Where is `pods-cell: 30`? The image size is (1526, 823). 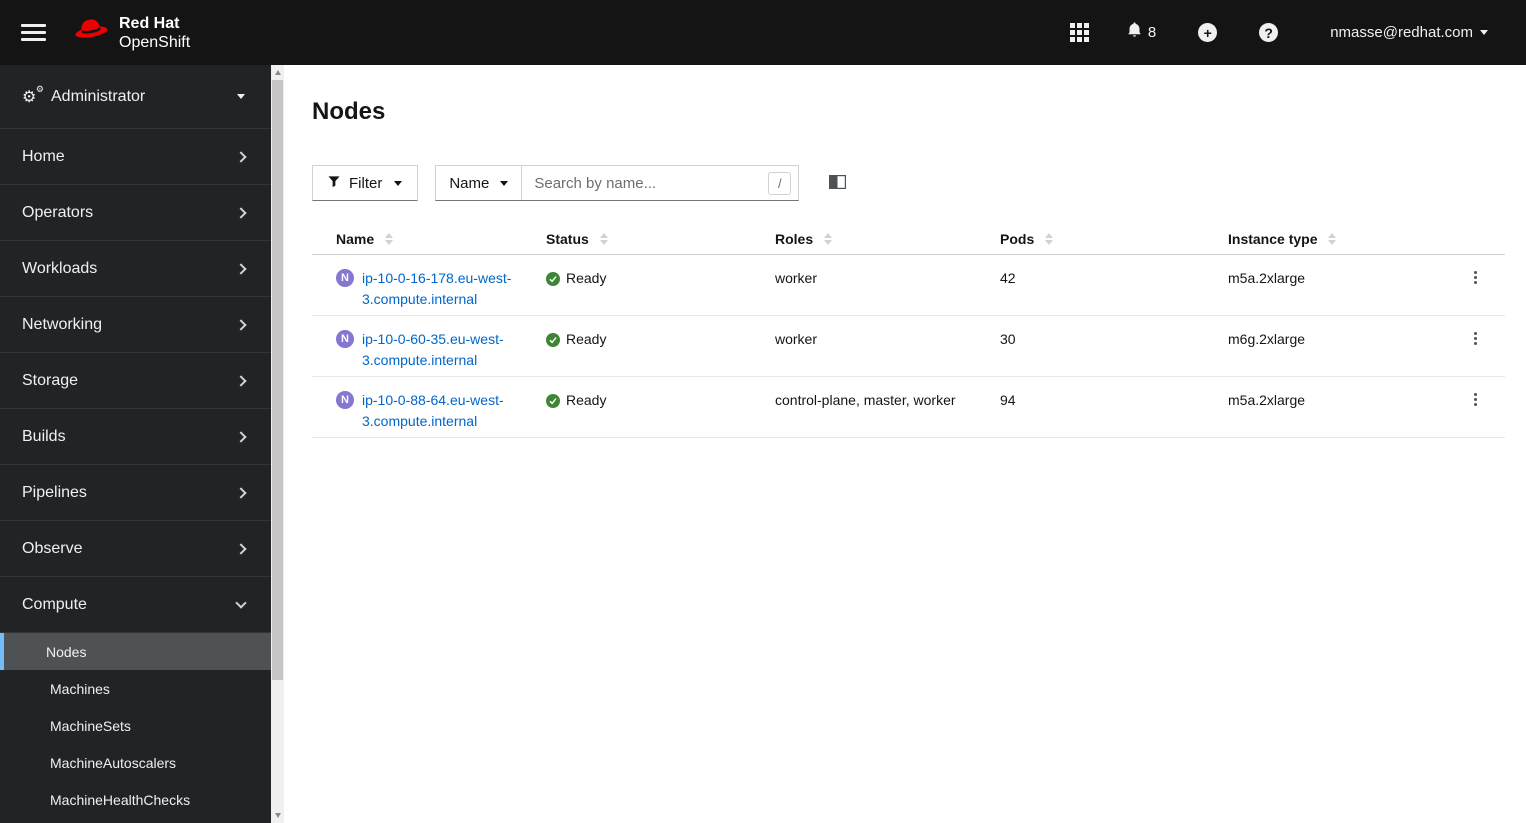
pods-cell: 30 is located at coordinates (1114, 346).